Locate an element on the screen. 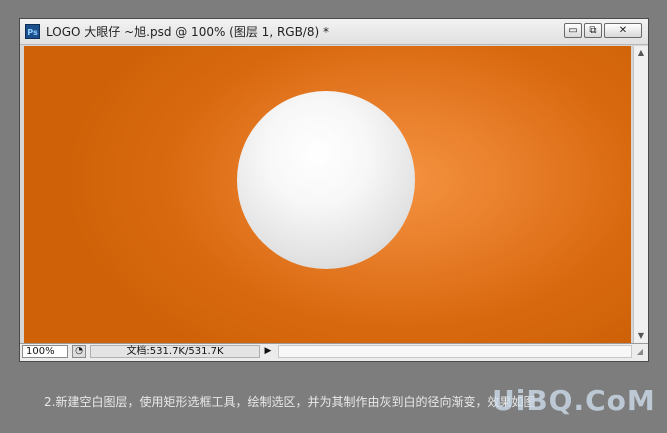  close-icon: ✕ is located at coordinates (623, 30).